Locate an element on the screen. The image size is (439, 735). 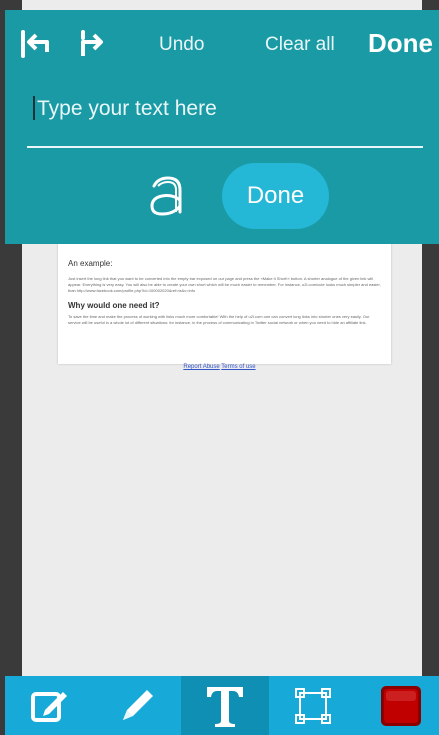
bottom-toolbar is located at coordinates (222, 705).